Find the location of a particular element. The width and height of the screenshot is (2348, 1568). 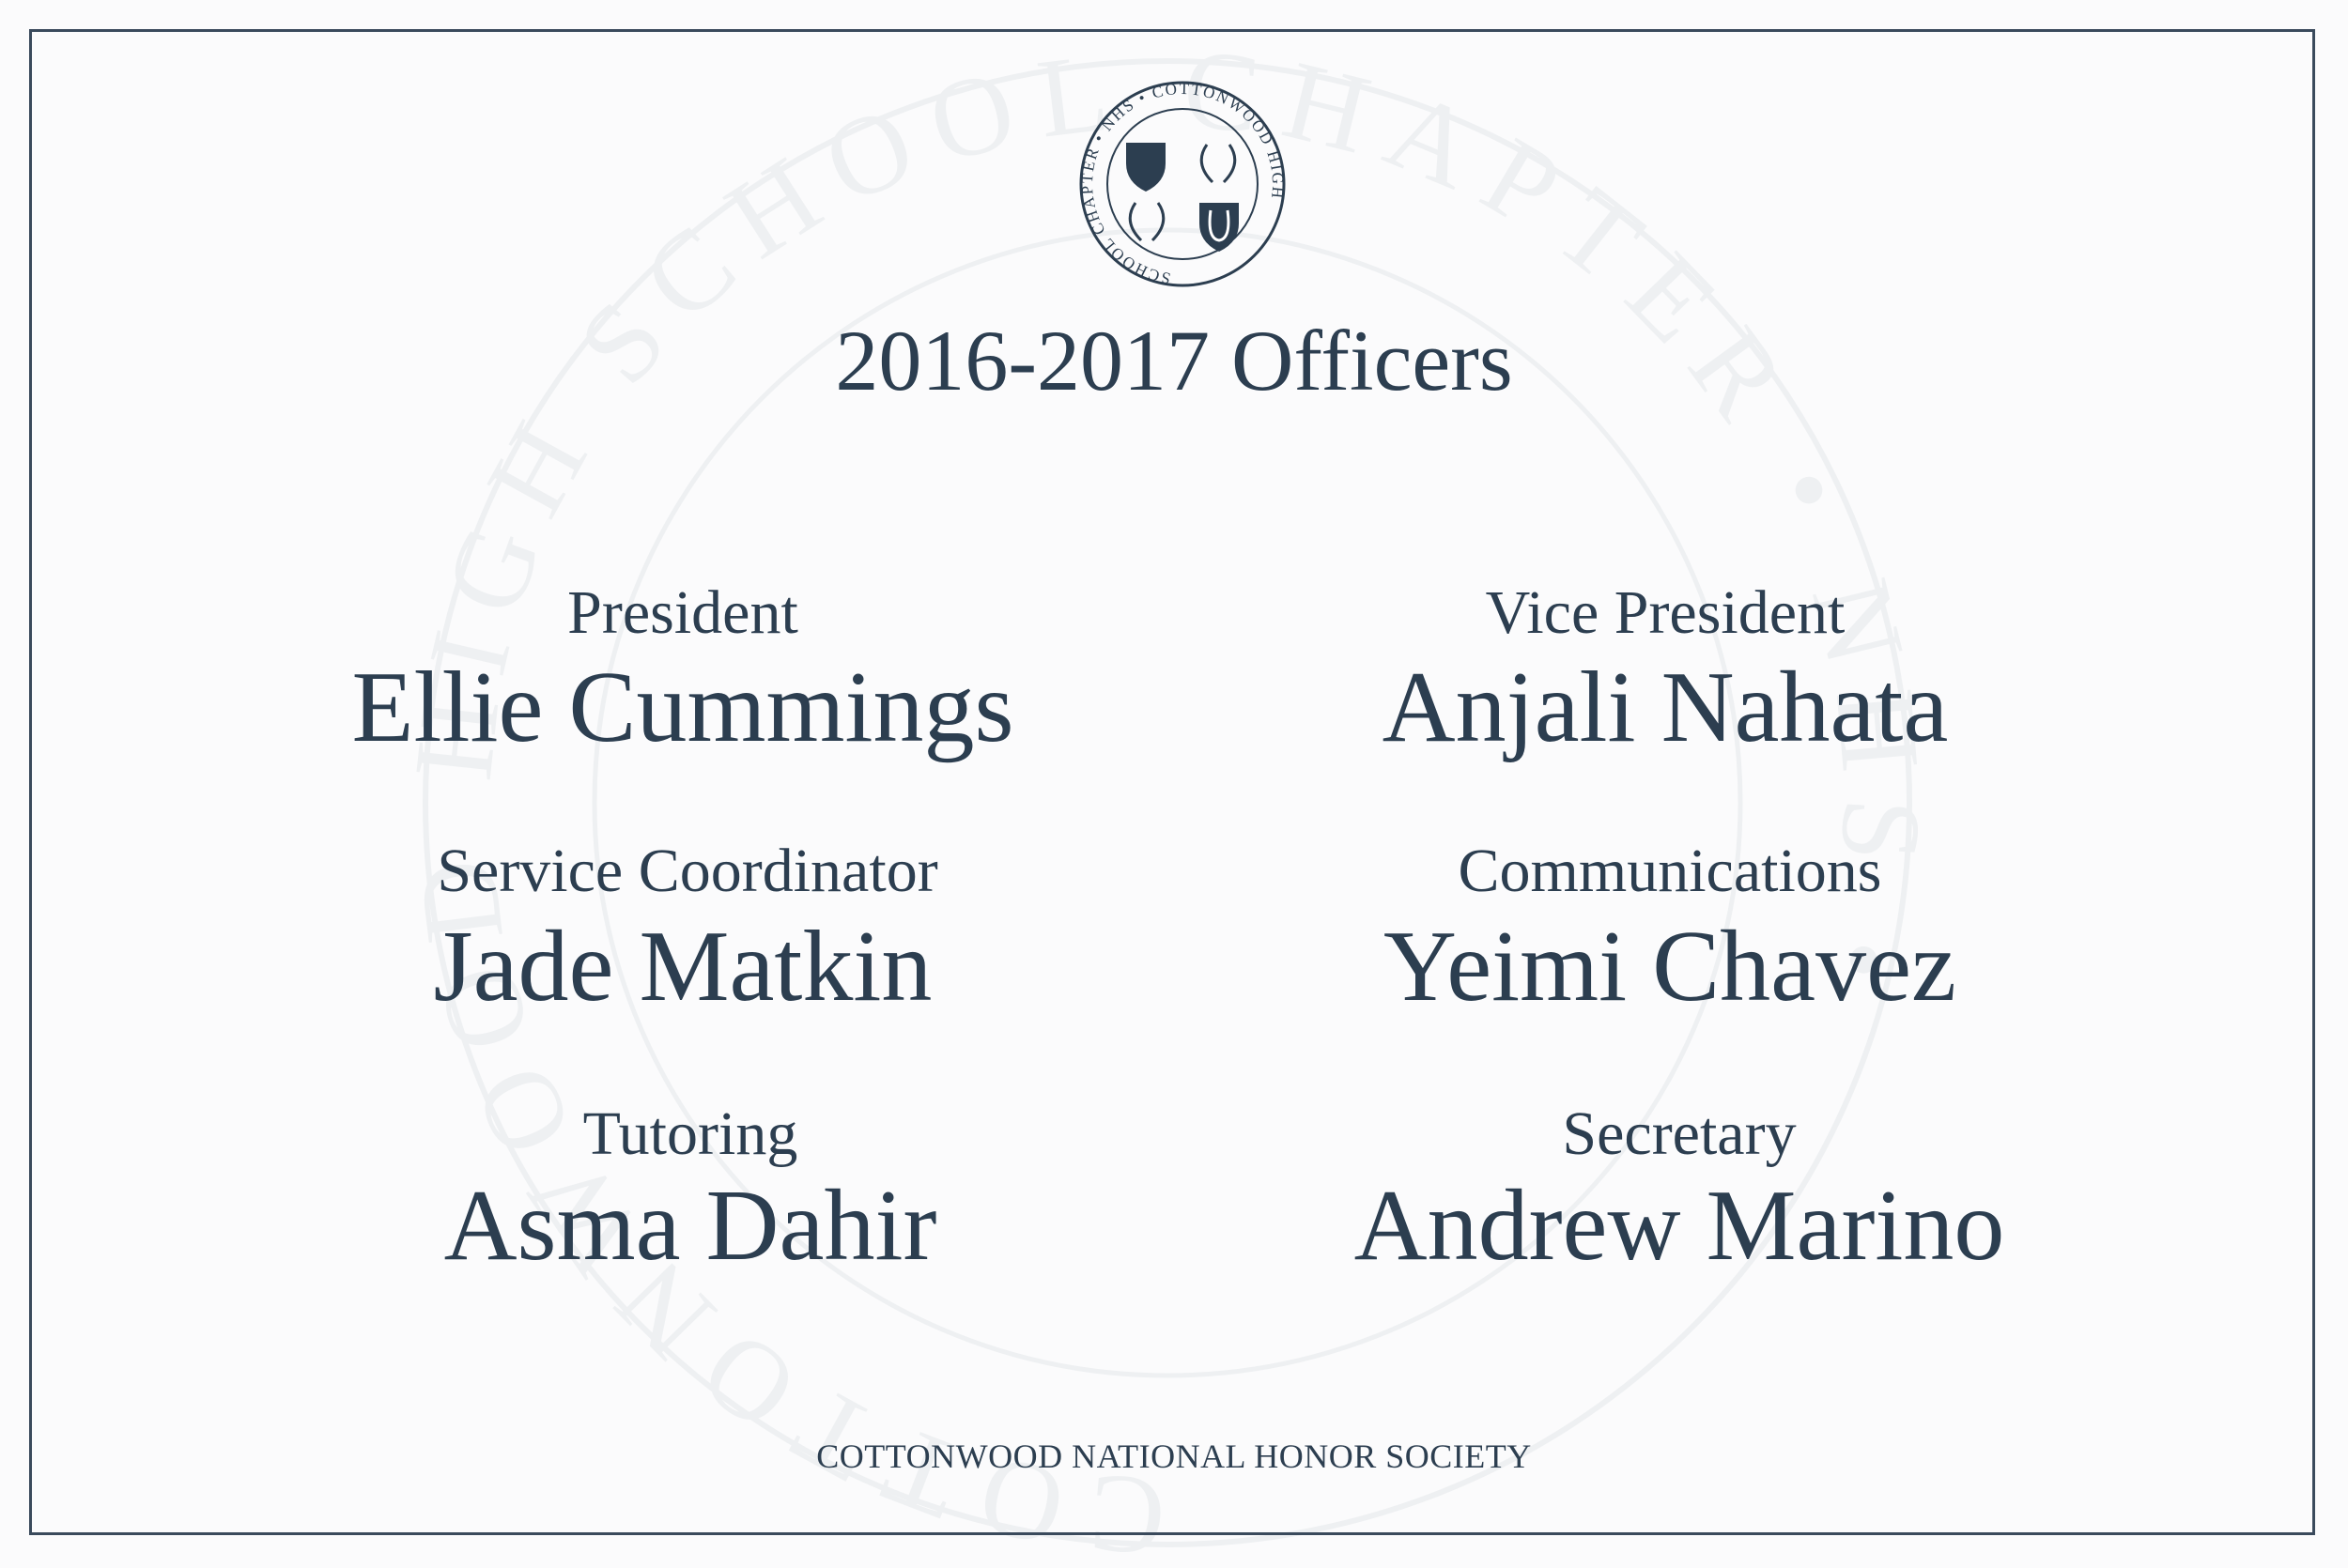

officer-role: President is located at coordinates (682, 612).